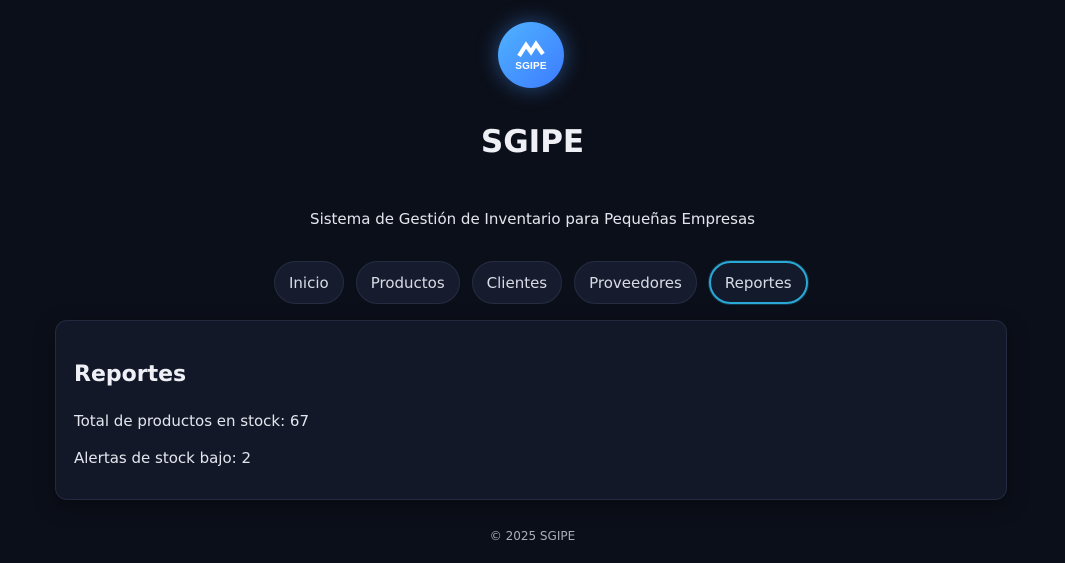  I want to click on logo-chart-icon, so click(531, 49).